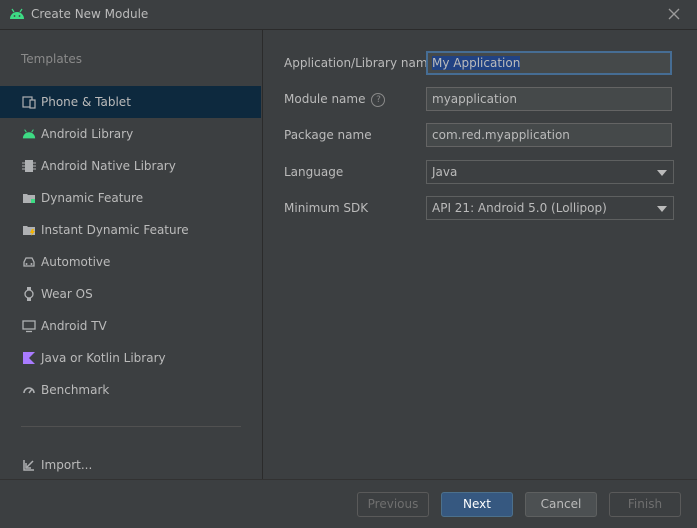 Image resolution: width=697 pixels, height=528 pixels. I want to click on min-sdk-label: Minimum SDK, so click(326, 208).